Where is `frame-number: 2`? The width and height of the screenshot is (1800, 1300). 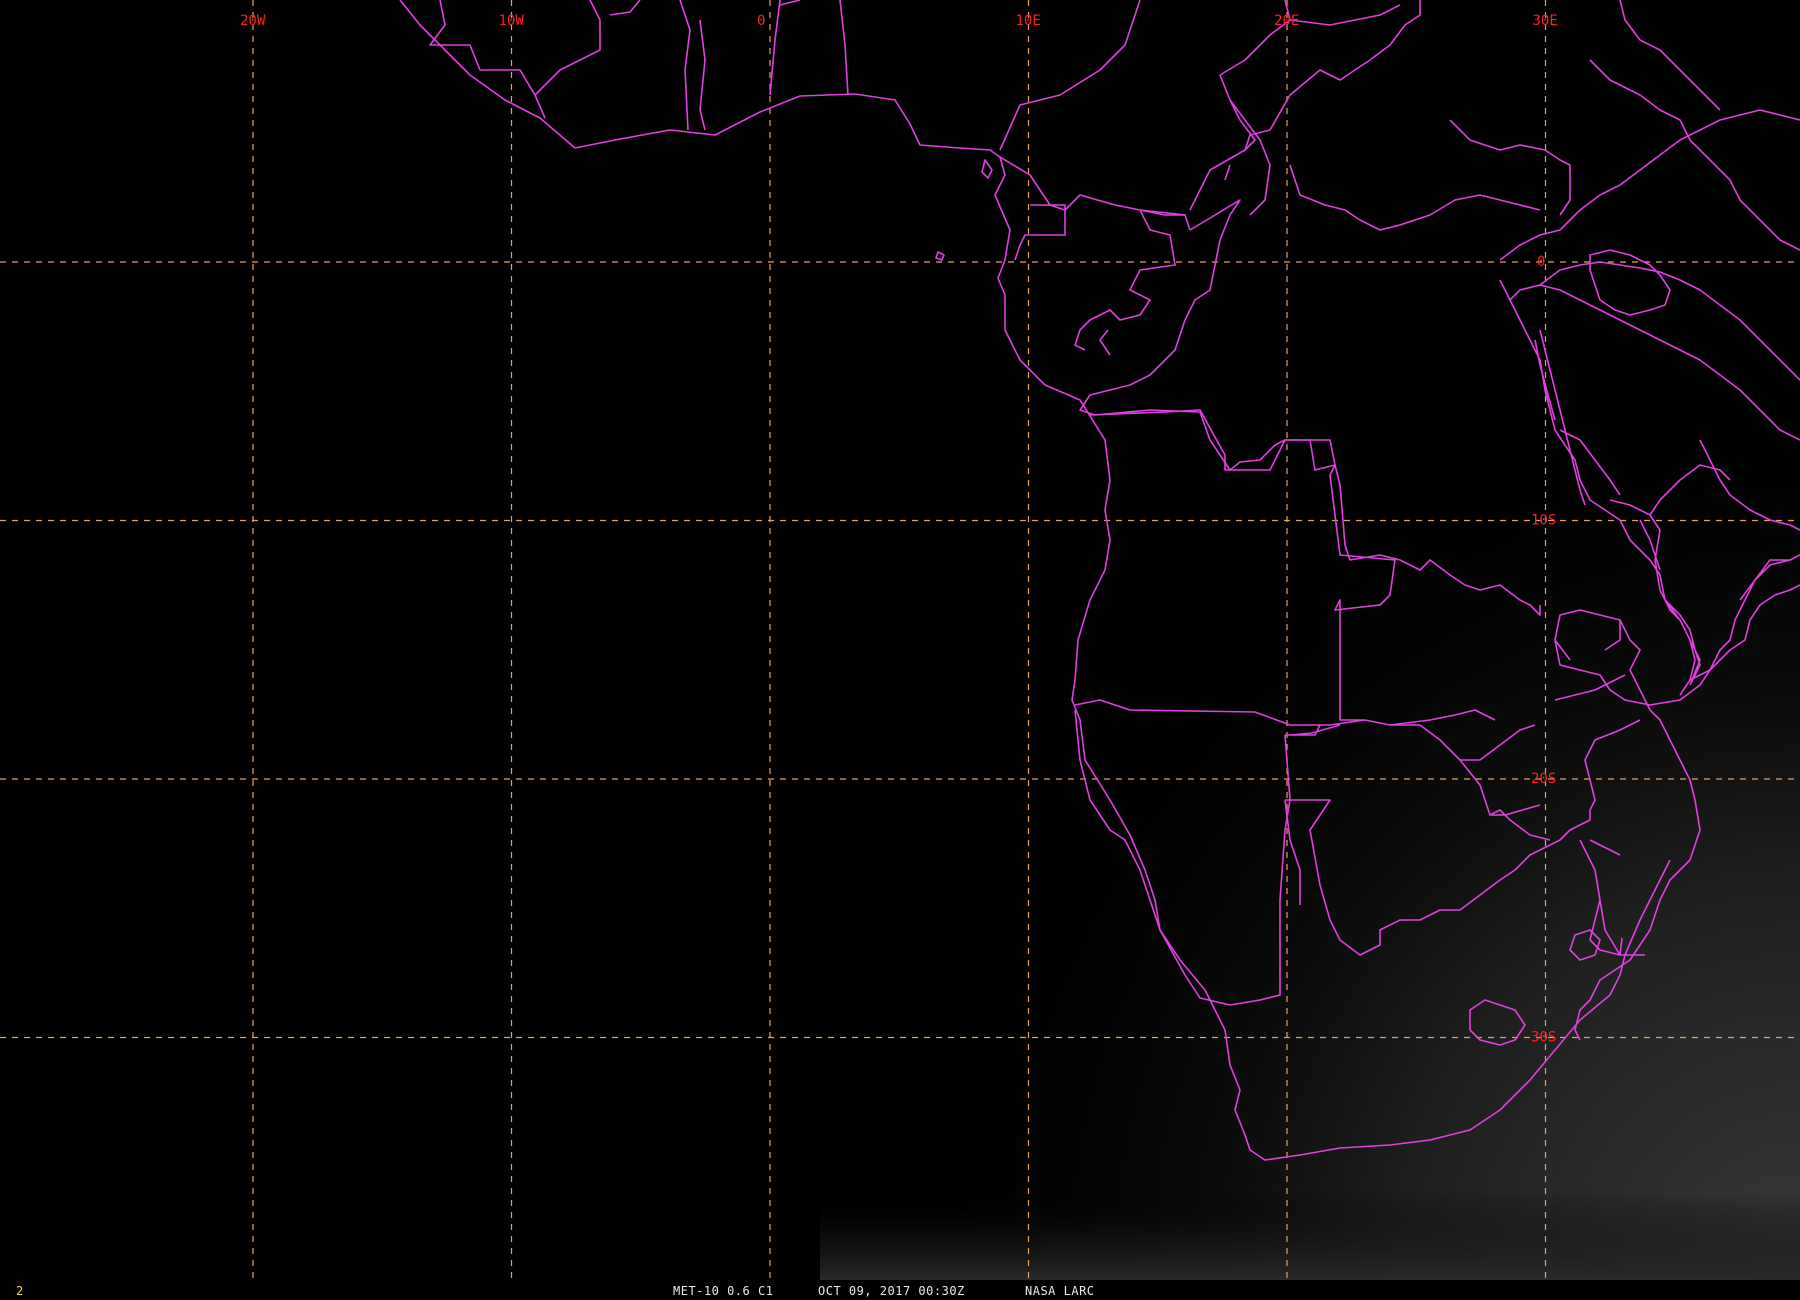 frame-number: 2 is located at coordinates (20, 1291).